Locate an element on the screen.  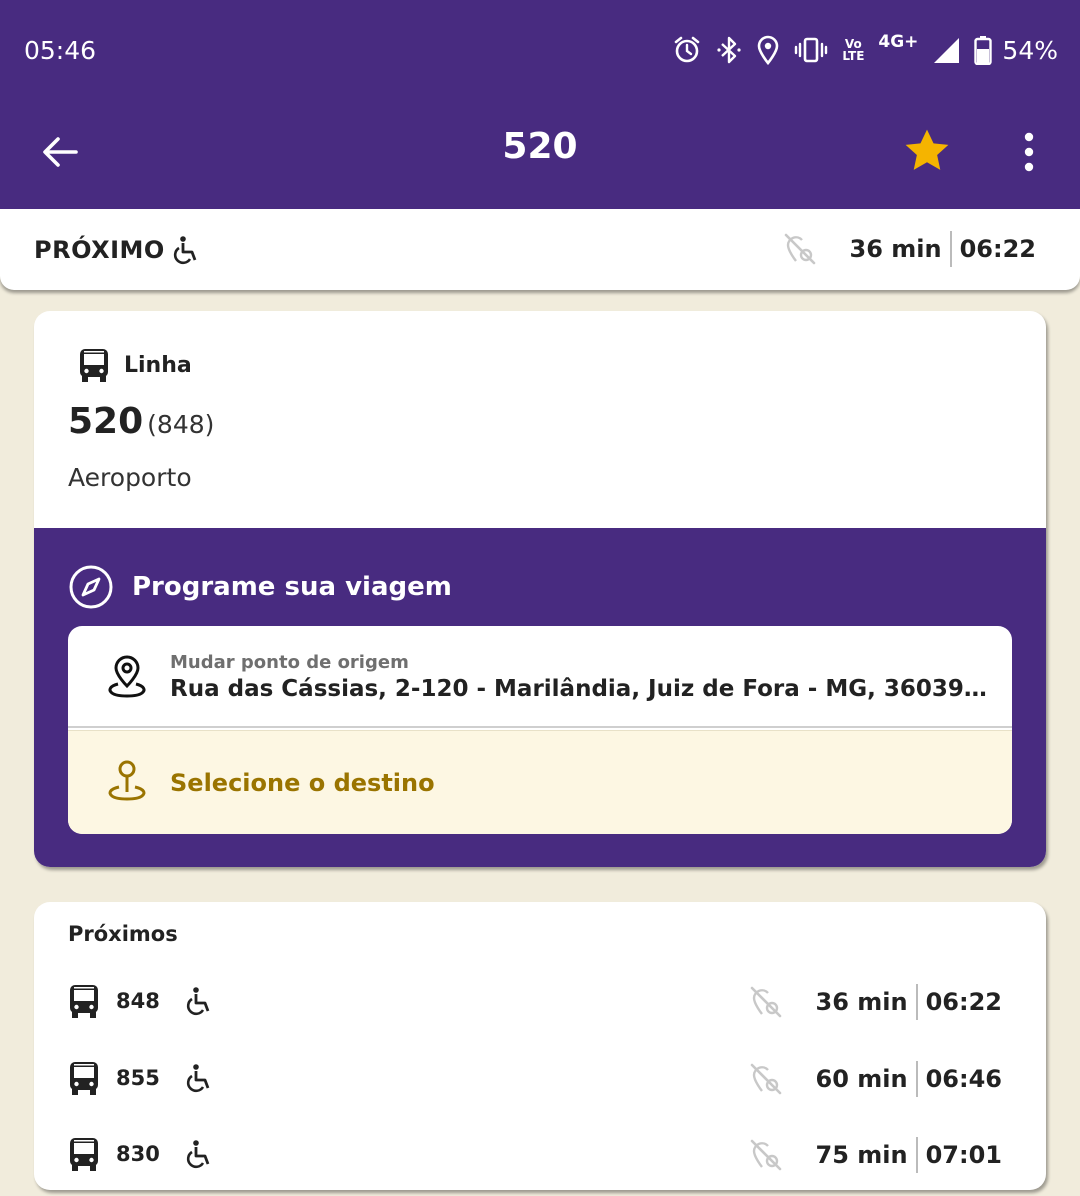
arrival-minutes: 75 min is located at coordinates (861, 1155).